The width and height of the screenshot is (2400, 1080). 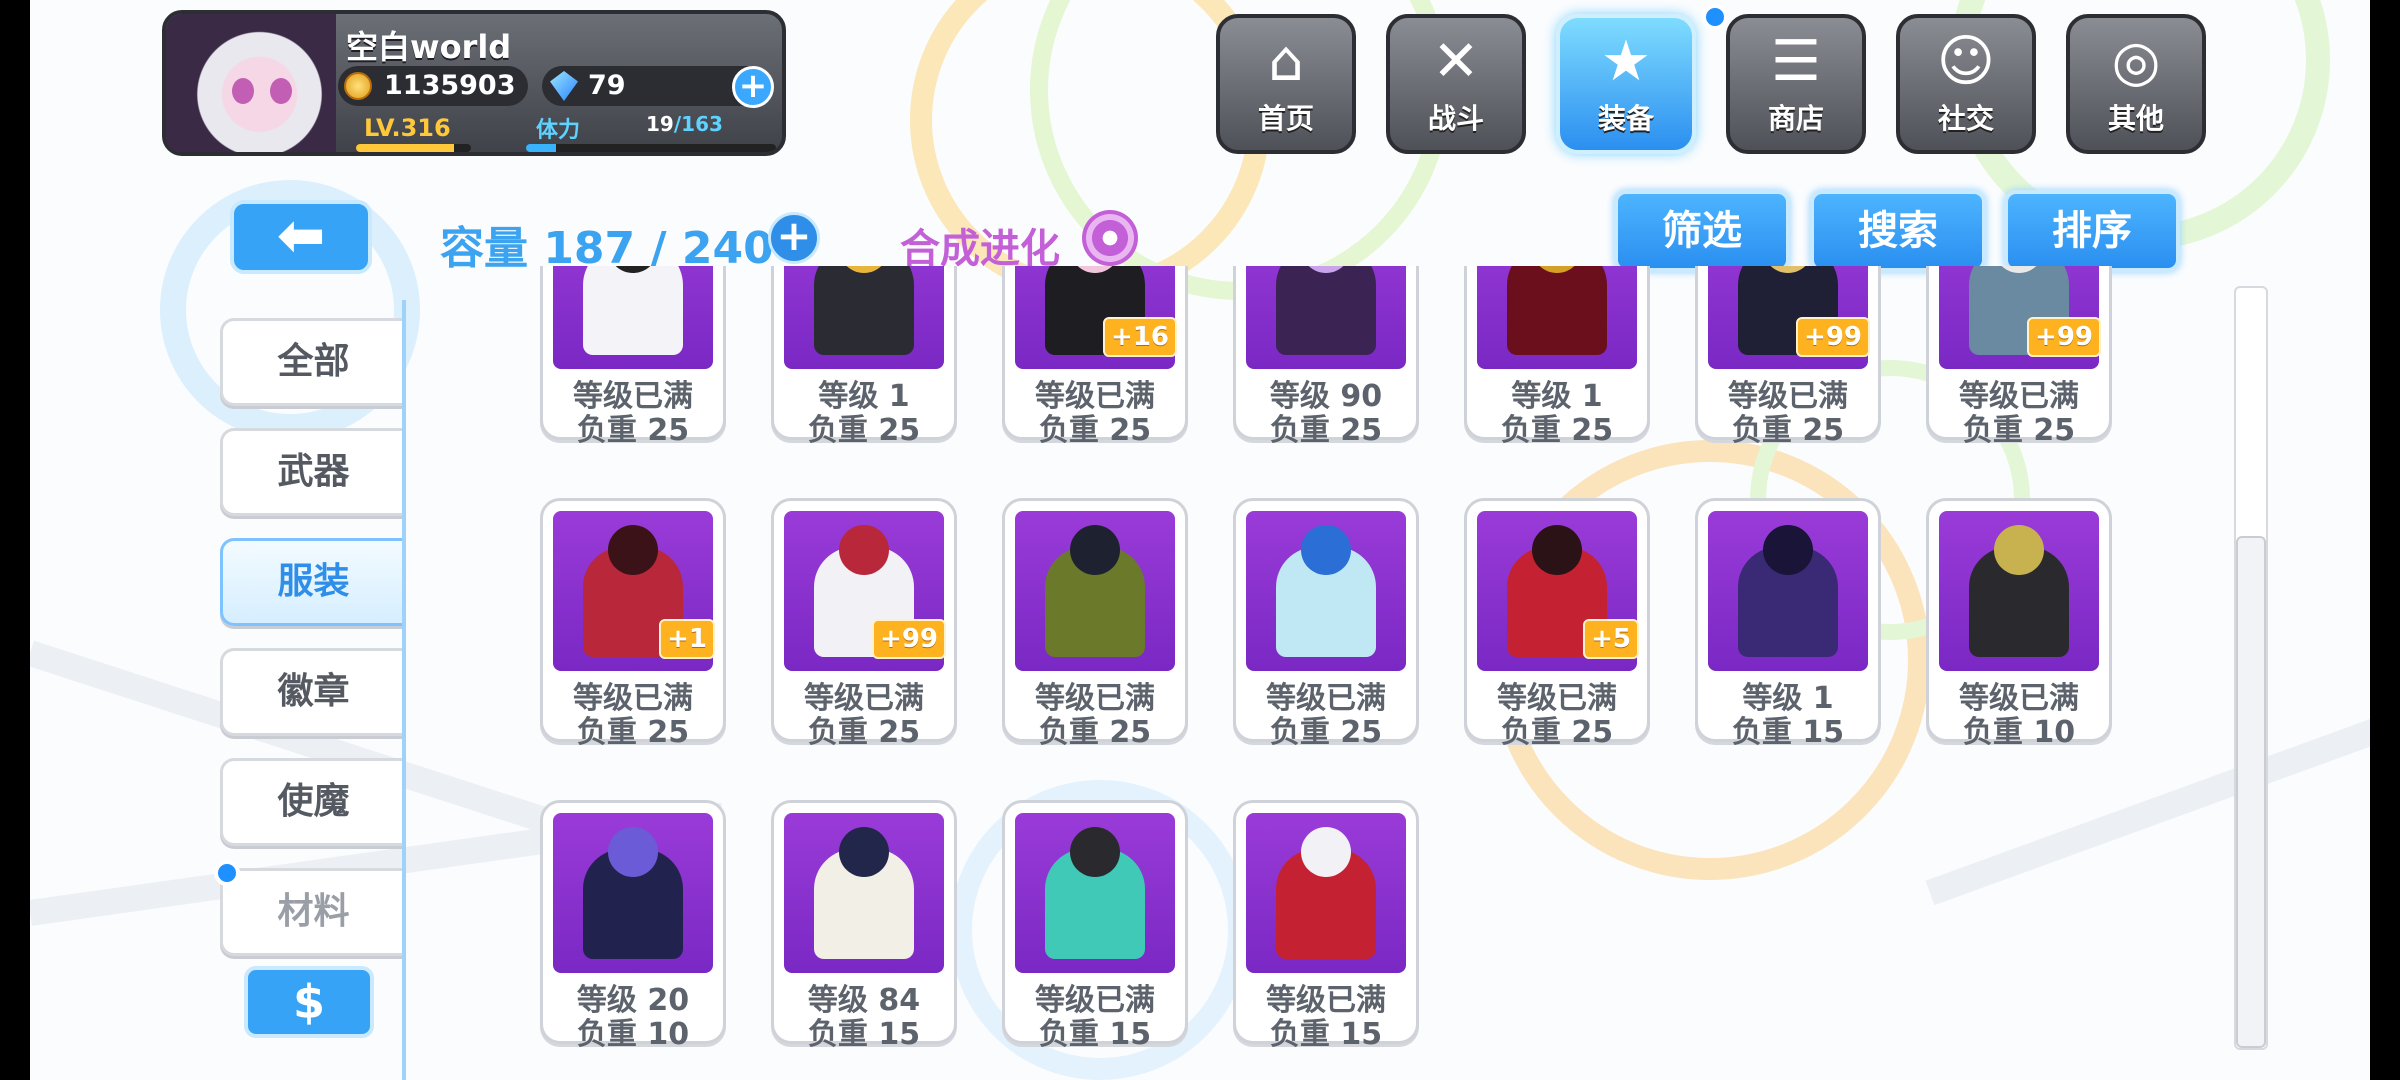 I want to click on item-card: +1 等级已满 负重 25, so click(x=633, y=624).